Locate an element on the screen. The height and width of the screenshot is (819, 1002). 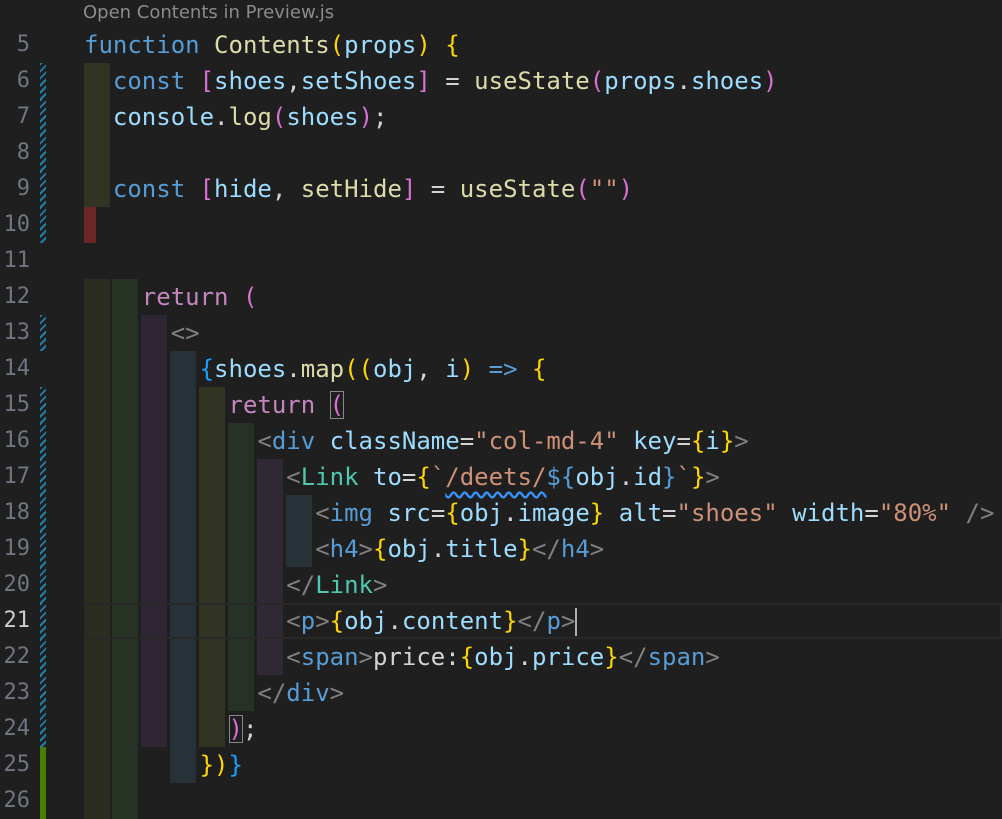
line-number: 9 is located at coordinates (23, 188).